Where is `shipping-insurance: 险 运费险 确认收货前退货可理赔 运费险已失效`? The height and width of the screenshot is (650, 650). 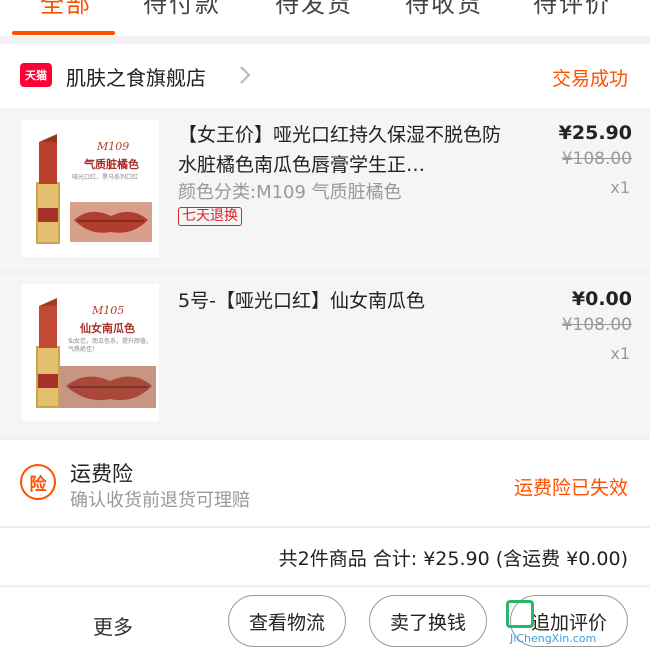 shipping-insurance: 险 运费险 确认收货前退货可理赔 运费险已失效 is located at coordinates (325, 483).